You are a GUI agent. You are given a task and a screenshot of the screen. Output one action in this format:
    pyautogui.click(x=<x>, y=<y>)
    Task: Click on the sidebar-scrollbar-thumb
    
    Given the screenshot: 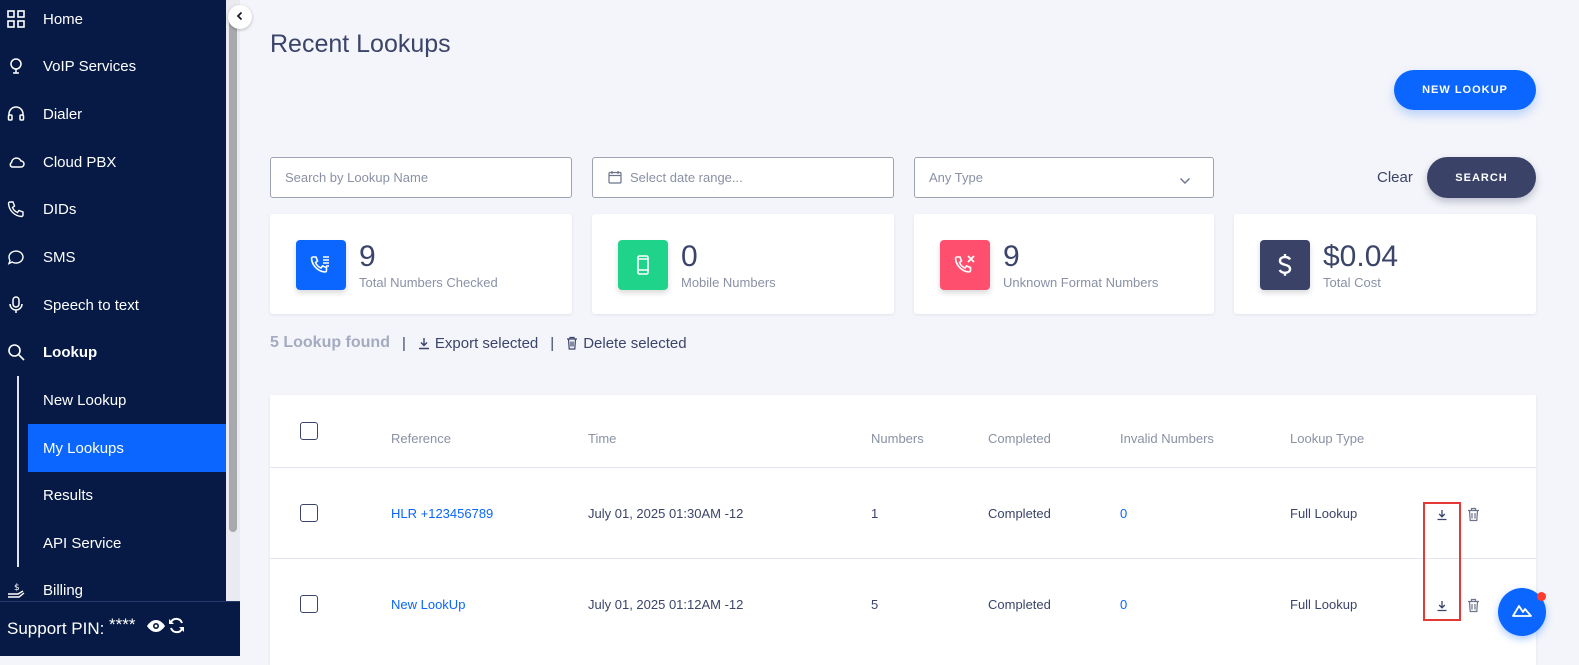 What is the action you would take?
    pyautogui.click(x=233, y=276)
    